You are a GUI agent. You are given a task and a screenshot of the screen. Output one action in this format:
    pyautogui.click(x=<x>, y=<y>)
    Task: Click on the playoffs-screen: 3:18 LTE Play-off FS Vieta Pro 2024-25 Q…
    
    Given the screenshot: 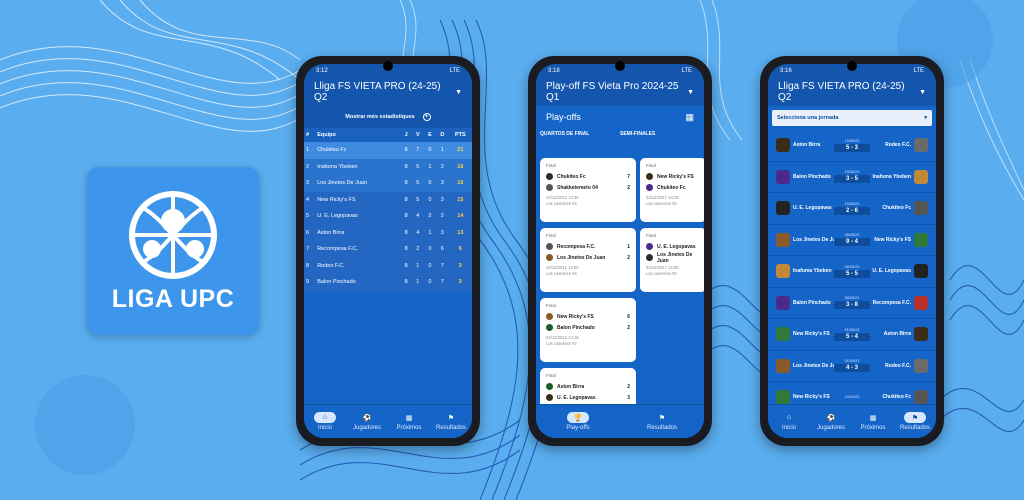 What is the action you would take?
    pyautogui.click(x=620, y=251)
    